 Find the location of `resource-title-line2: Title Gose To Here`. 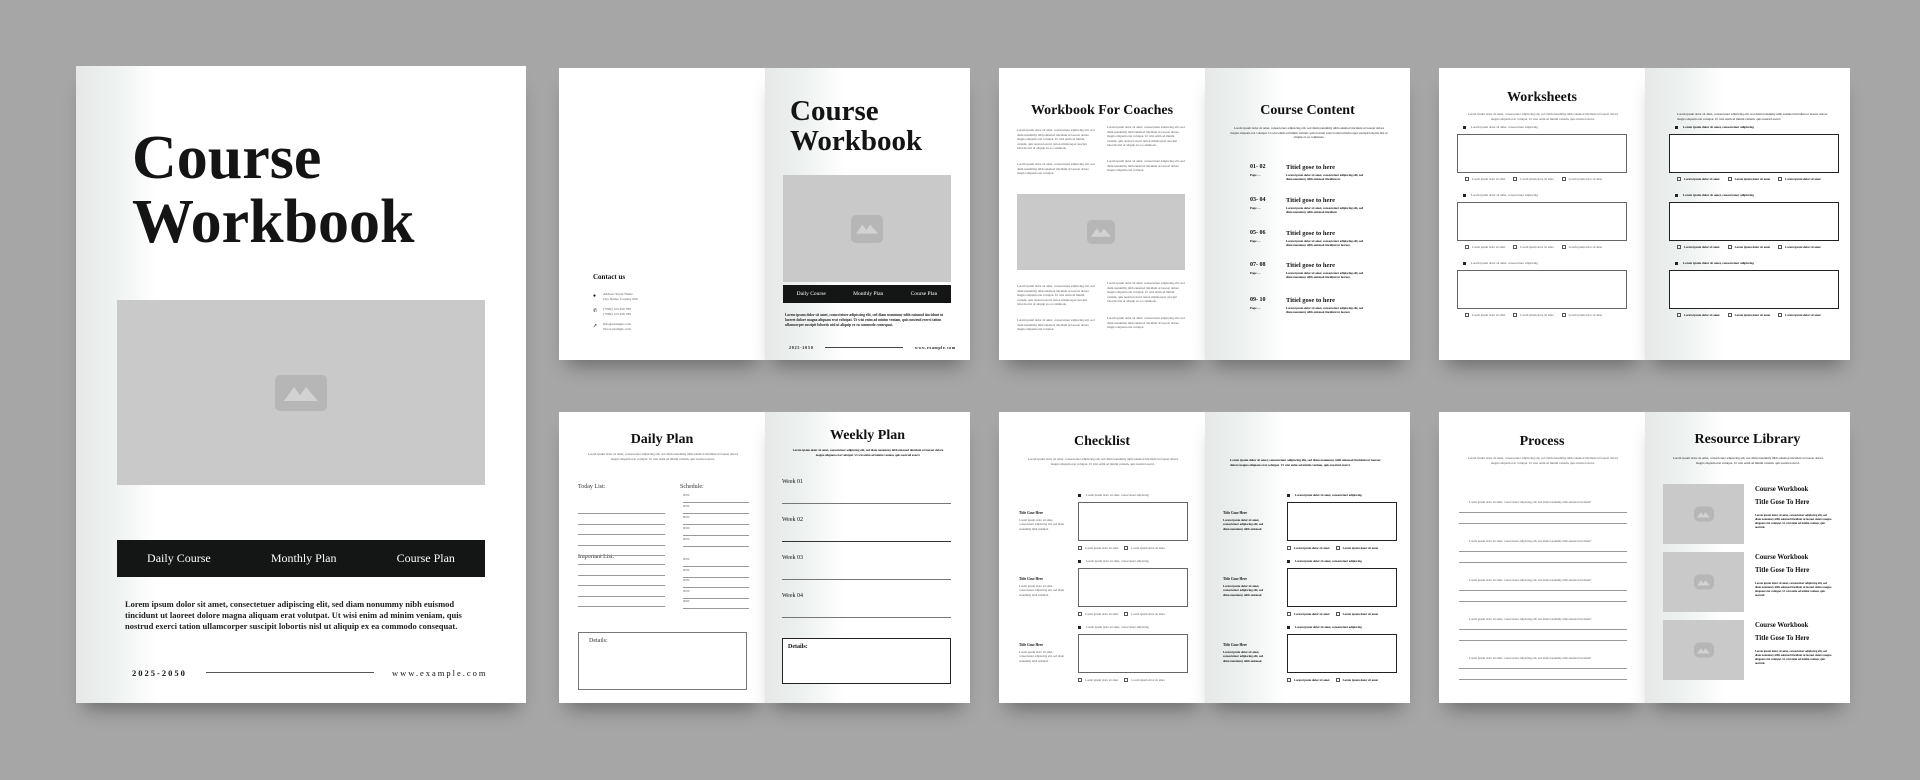

resource-title-line2: Title Gose To Here is located at coordinates (1782, 638).